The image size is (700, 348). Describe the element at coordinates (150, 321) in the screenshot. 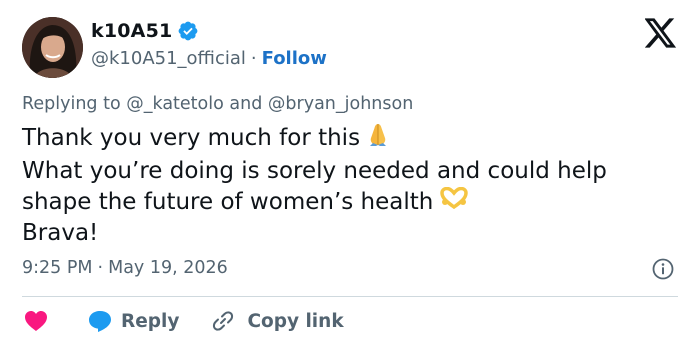

I see `reply-label: Reply` at that location.